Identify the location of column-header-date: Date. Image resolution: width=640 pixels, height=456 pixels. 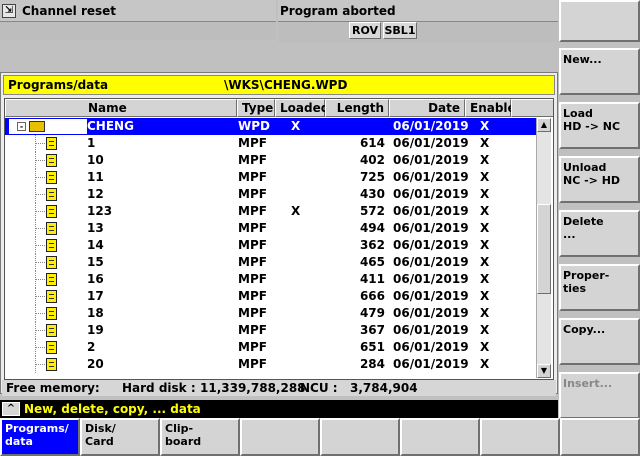
(427, 108).